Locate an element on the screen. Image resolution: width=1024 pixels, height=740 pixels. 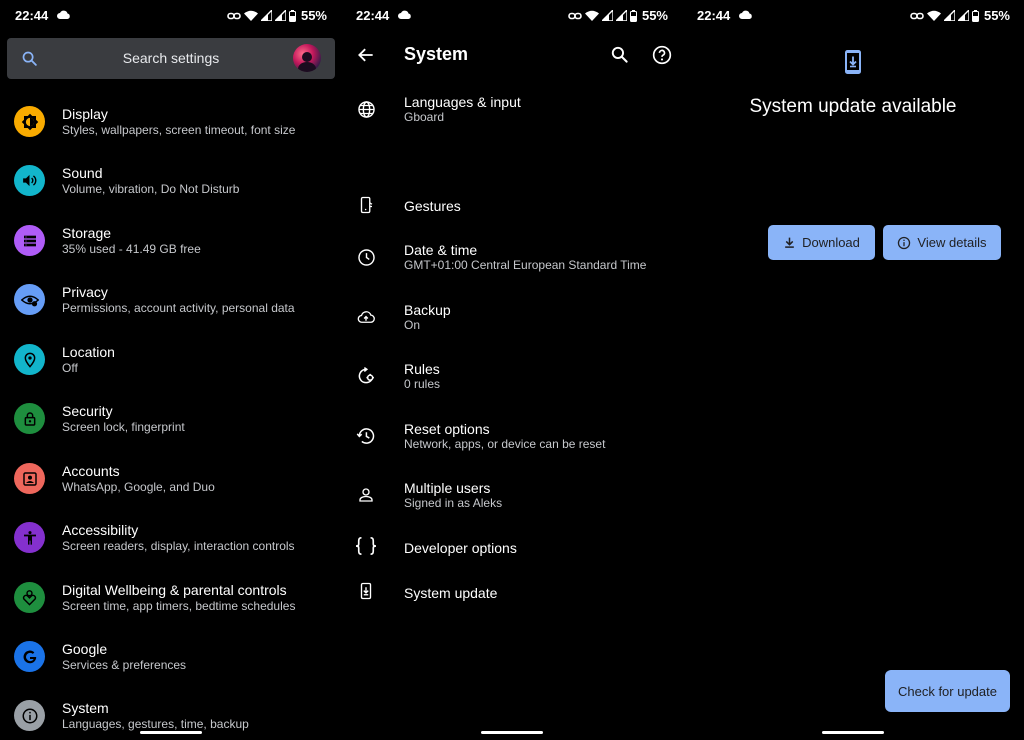
search-icon is located at coordinates (619, 54).